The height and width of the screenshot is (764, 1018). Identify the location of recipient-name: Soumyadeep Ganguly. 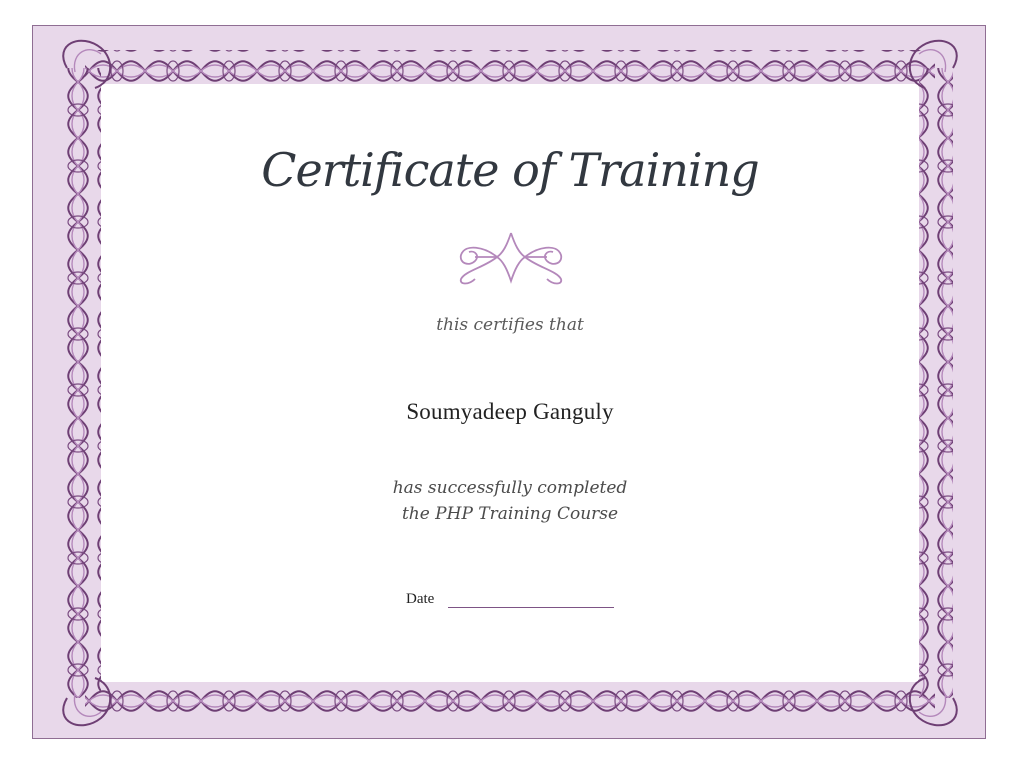
(510, 411).